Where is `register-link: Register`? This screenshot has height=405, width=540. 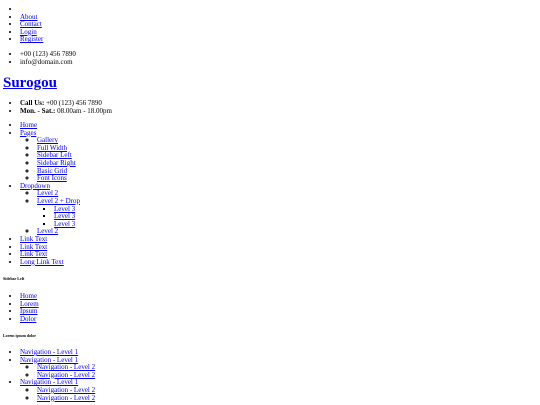 register-link: Register is located at coordinates (31, 39).